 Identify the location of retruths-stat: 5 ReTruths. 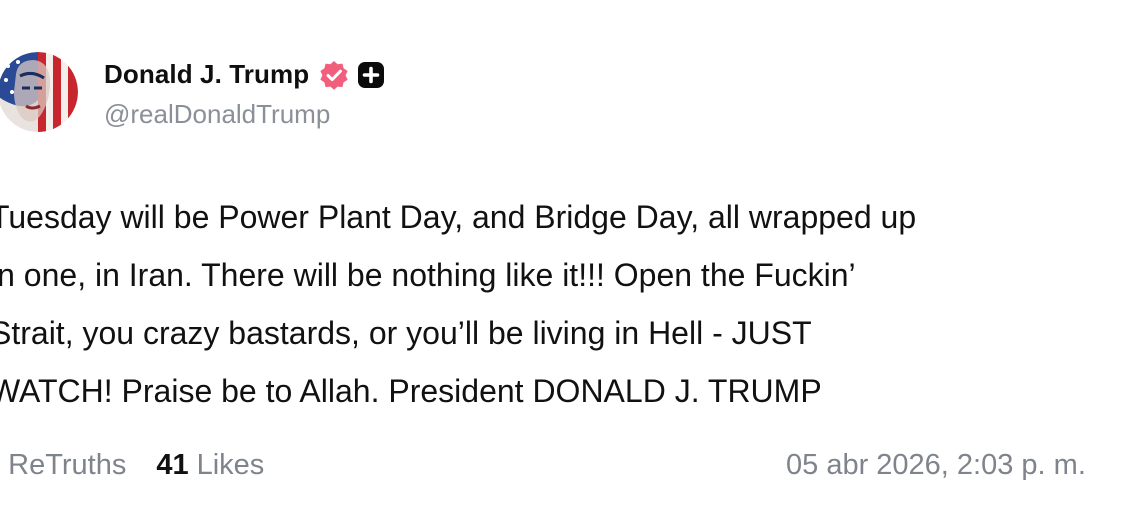
(63, 465).